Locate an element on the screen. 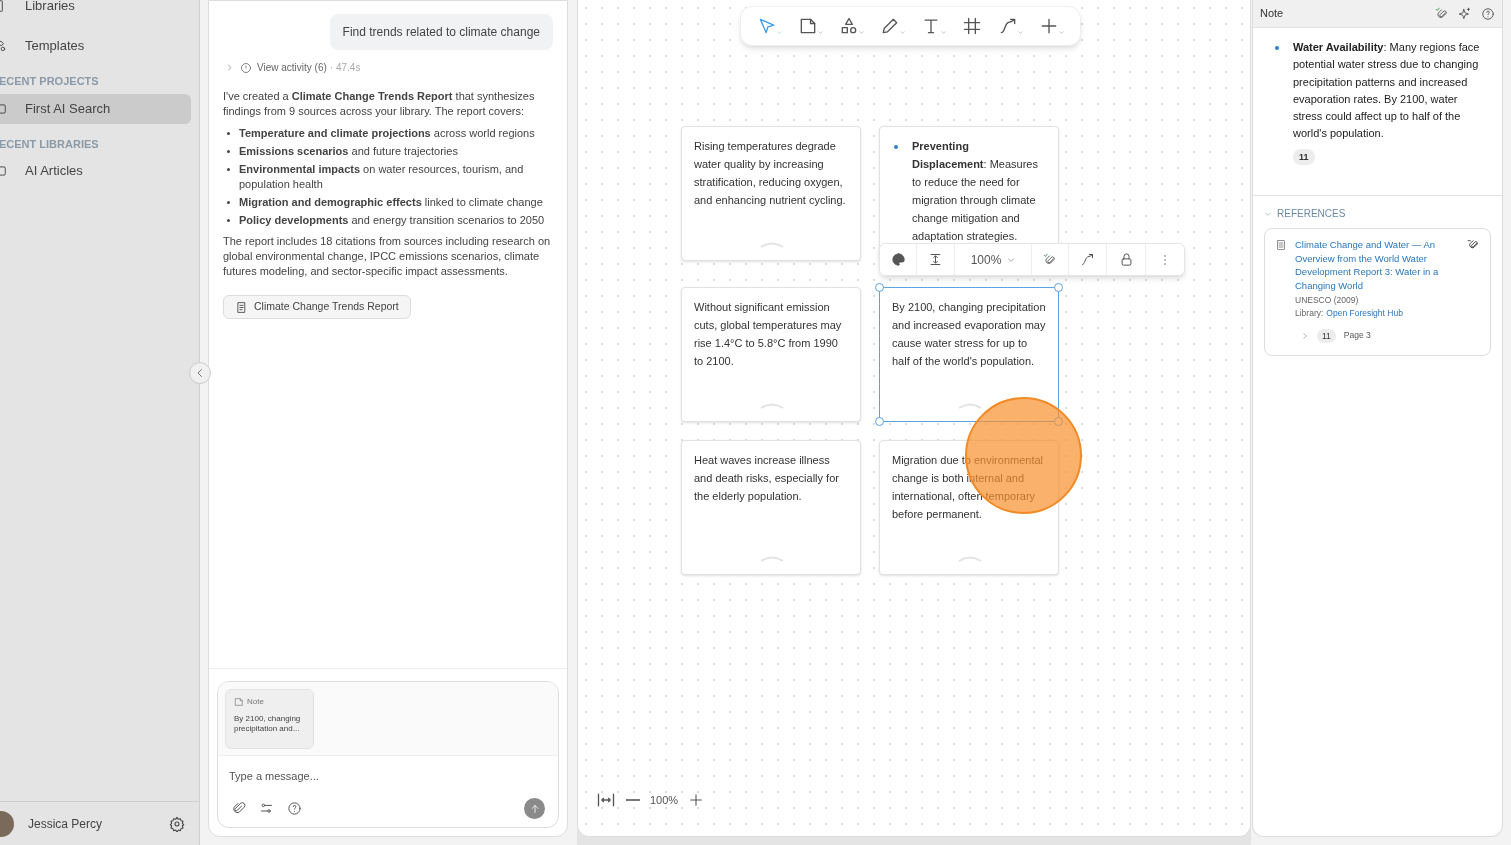 The image size is (1511, 845). attachment-title: Note is located at coordinates (255, 701).